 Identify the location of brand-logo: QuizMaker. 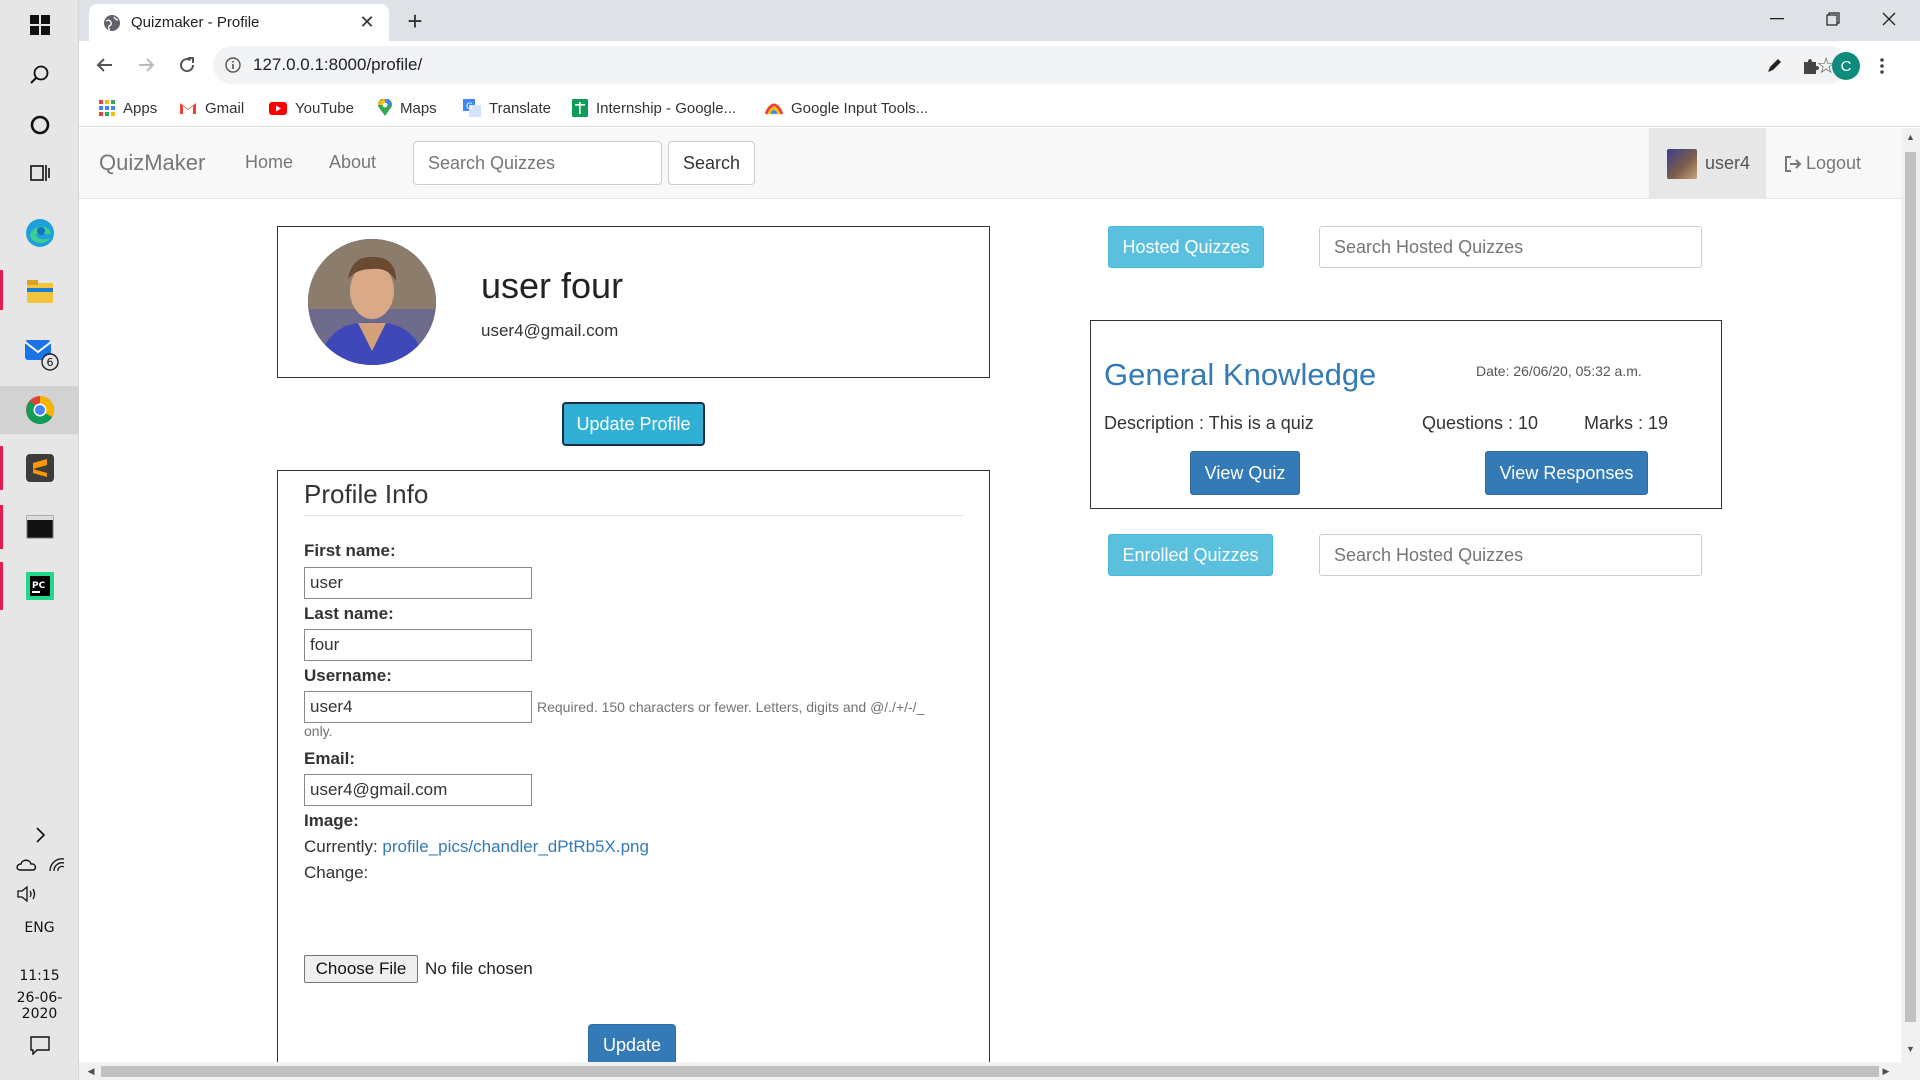
(152, 163).